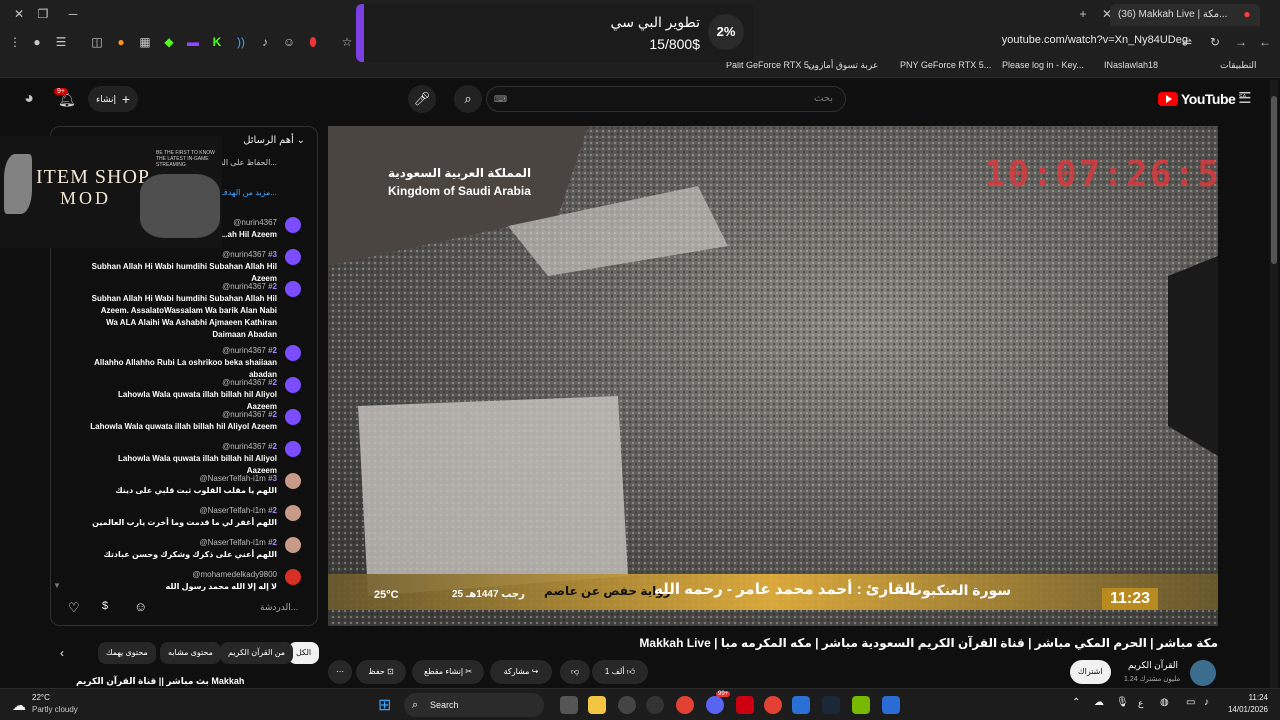 The height and width of the screenshot is (720, 1280). Describe the element at coordinates (74, 608) in the screenshot. I see `heart-icon: ♡` at that location.